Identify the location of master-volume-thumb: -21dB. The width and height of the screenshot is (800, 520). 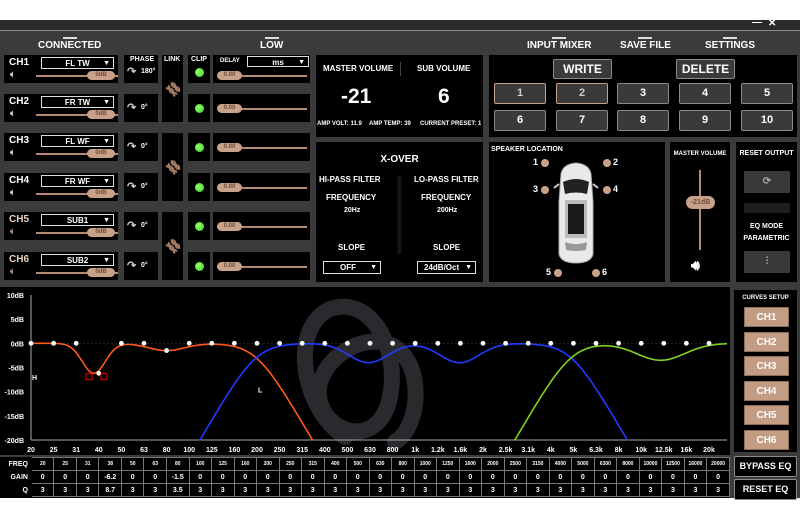
(700, 202).